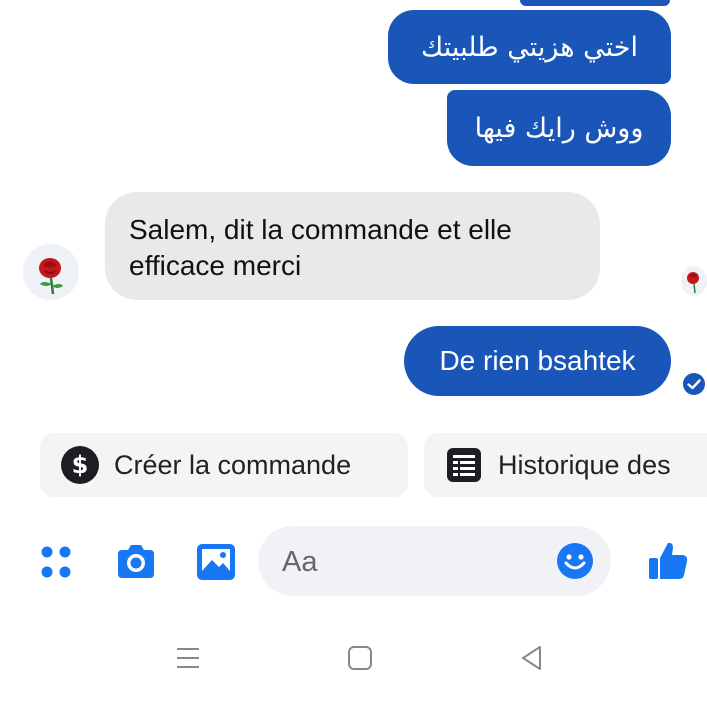 This screenshot has height=701, width=707. Describe the element at coordinates (188, 658) in the screenshot. I see `recents-icon` at that location.